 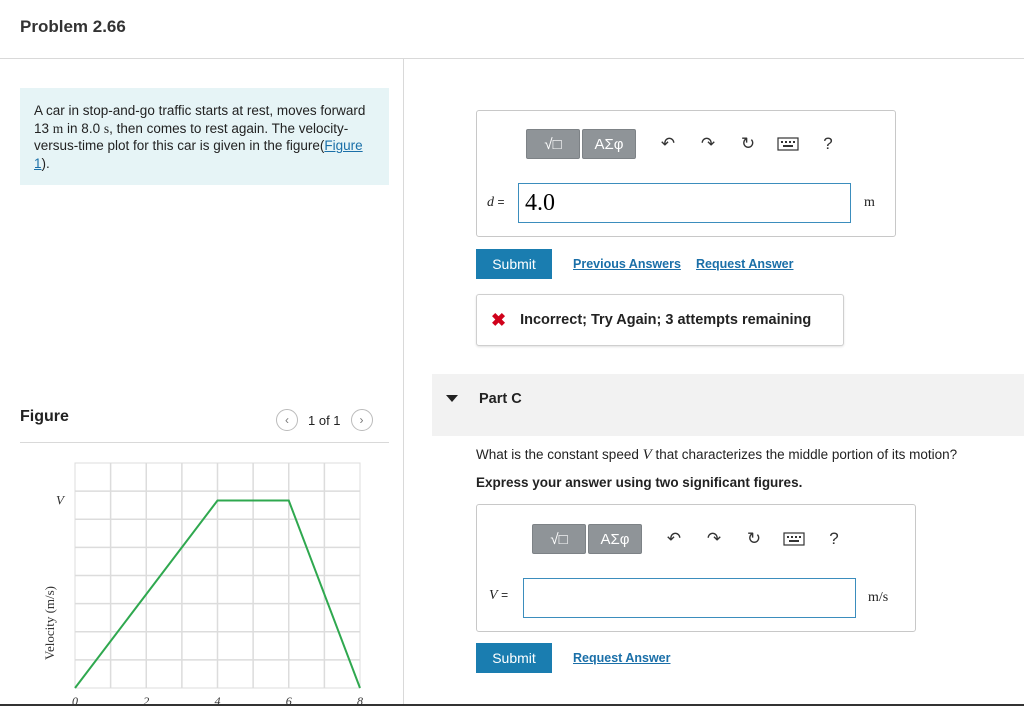 What do you see at coordinates (49, 623) in the screenshot?
I see `y-axis-label: Velocity (m/s)` at bounding box center [49, 623].